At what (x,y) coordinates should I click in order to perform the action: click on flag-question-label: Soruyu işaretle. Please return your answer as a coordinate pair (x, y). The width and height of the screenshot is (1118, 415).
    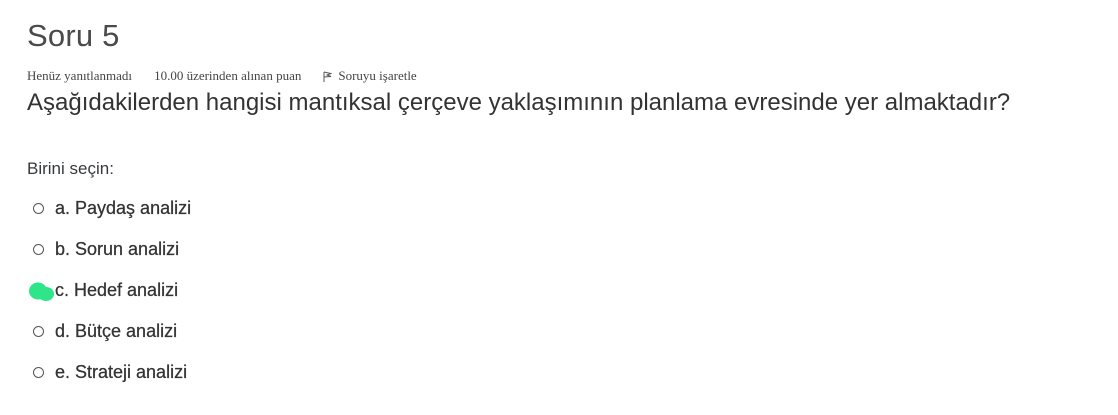
    Looking at the image, I should click on (377, 75).